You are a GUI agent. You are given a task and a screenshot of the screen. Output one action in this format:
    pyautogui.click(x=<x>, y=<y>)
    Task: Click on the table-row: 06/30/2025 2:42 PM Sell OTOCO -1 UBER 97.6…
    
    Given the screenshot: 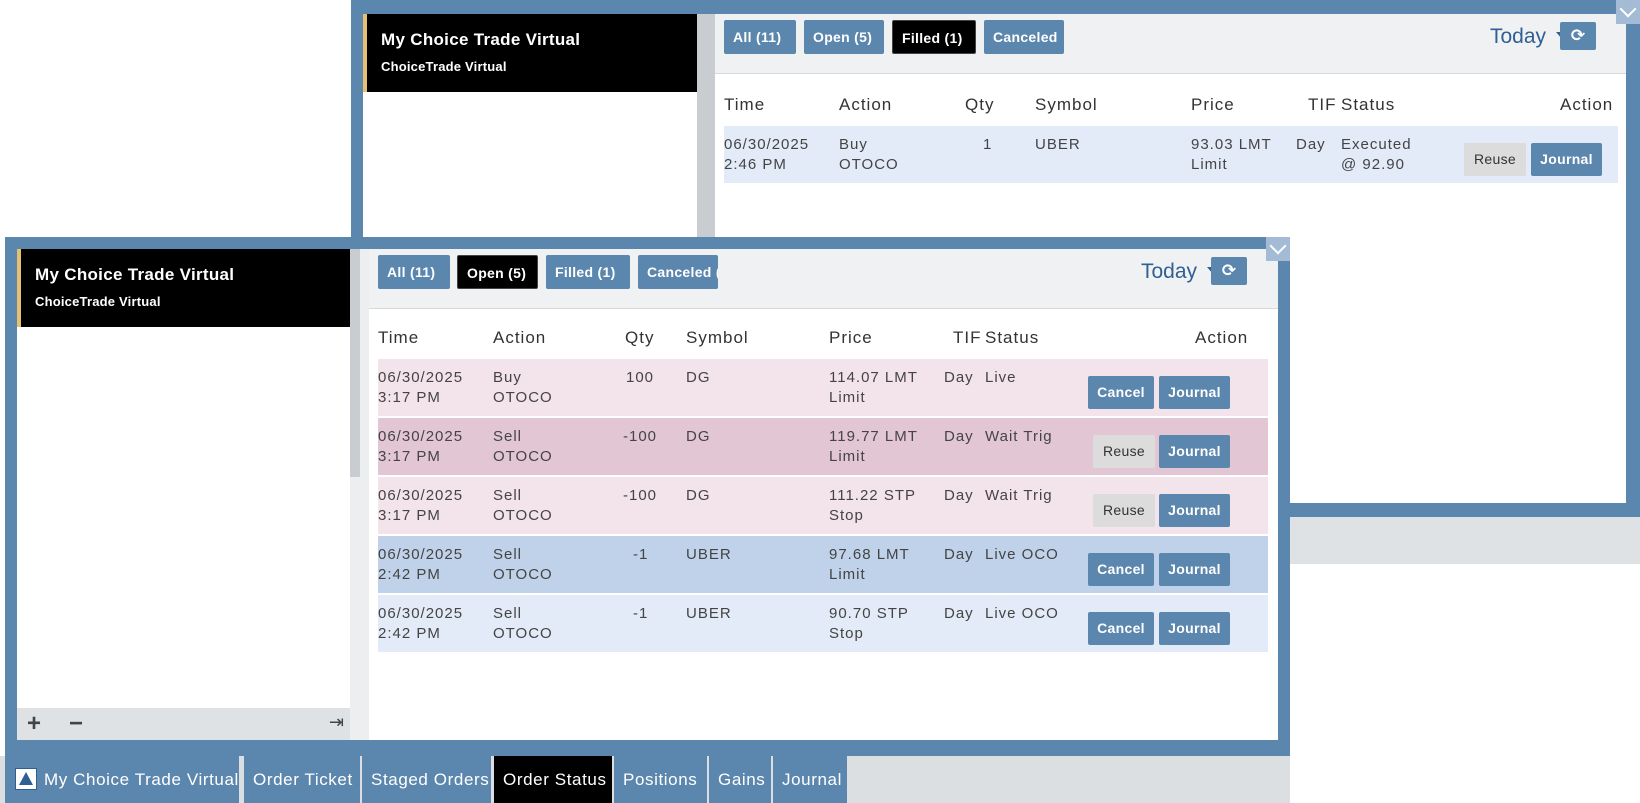 What is the action you would take?
    pyautogui.click(x=823, y=564)
    